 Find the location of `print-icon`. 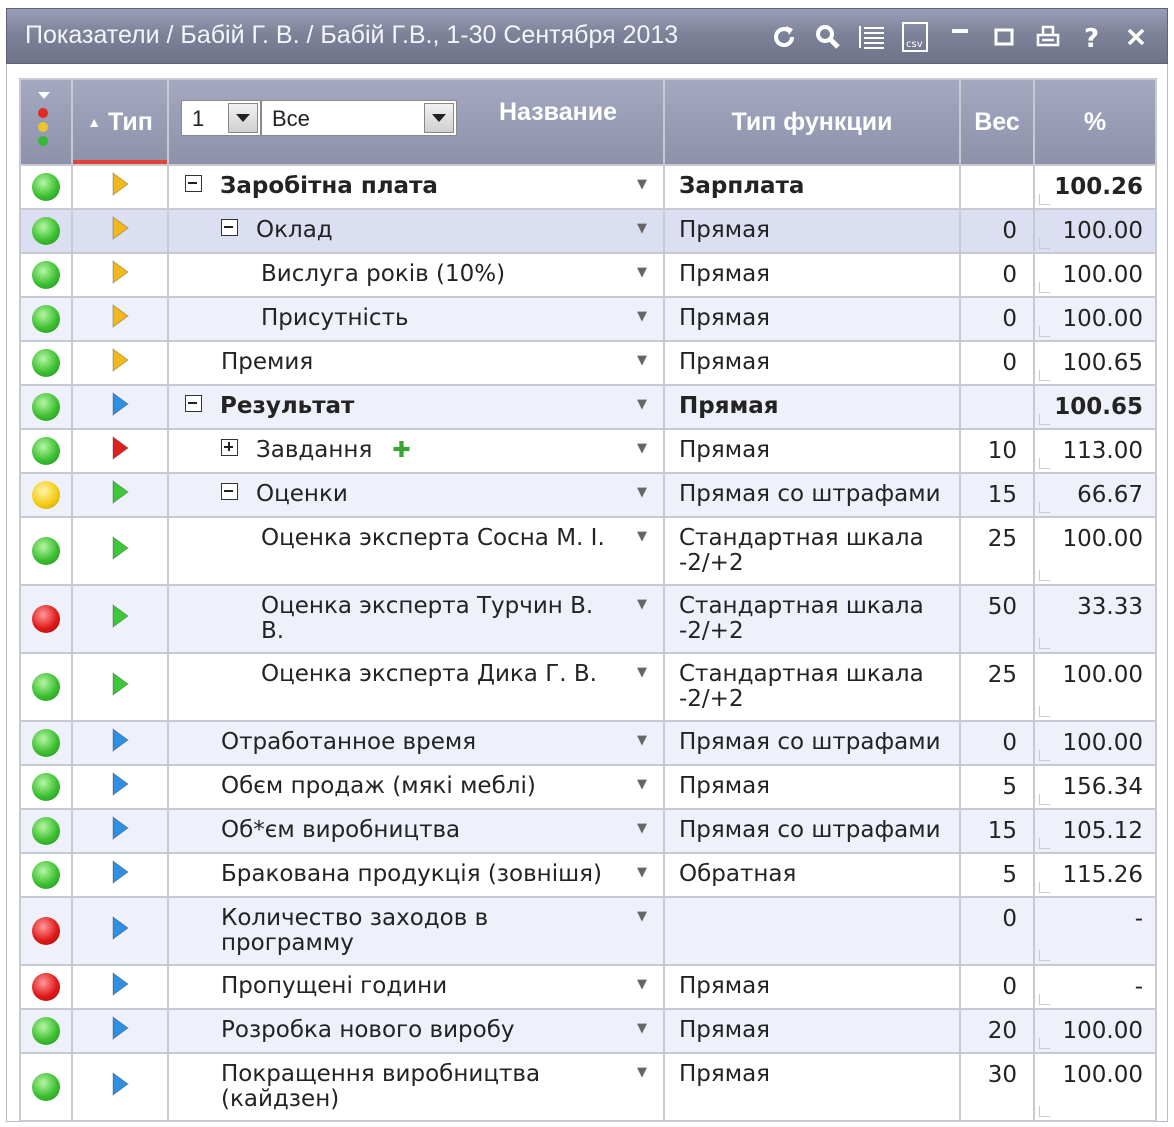

print-icon is located at coordinates (1048, 37).